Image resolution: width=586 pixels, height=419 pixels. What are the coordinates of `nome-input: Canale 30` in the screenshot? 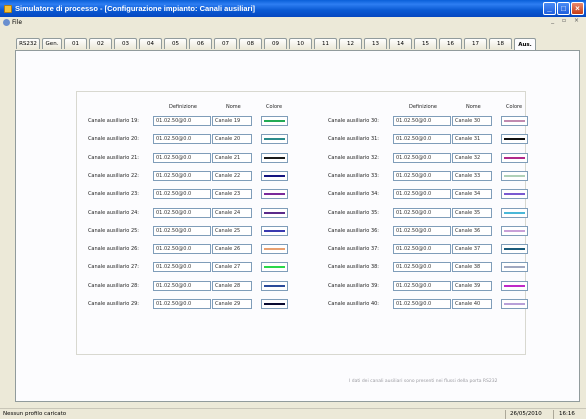 It's located at (472, 121).